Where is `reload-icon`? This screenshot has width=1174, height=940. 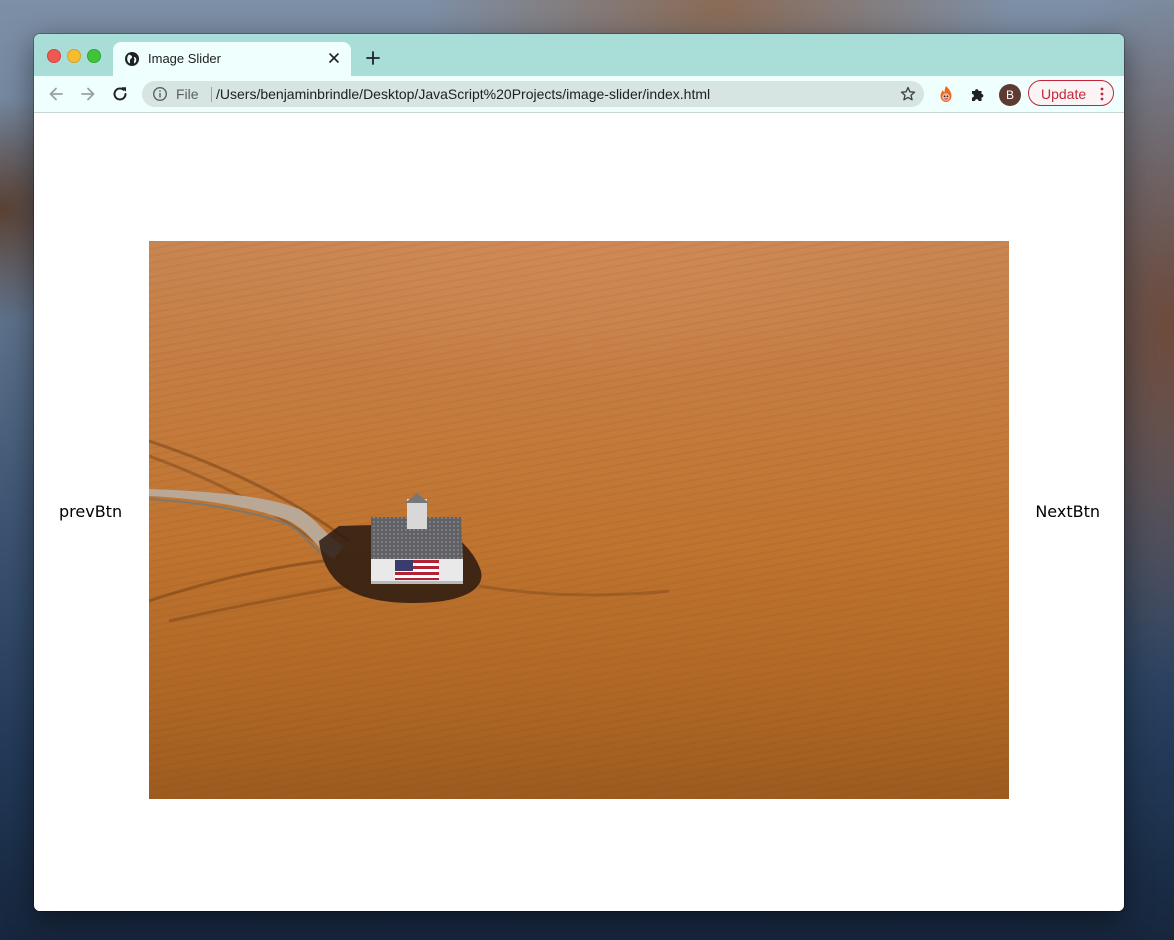
reload-icon is located at coordinates (120, 94).